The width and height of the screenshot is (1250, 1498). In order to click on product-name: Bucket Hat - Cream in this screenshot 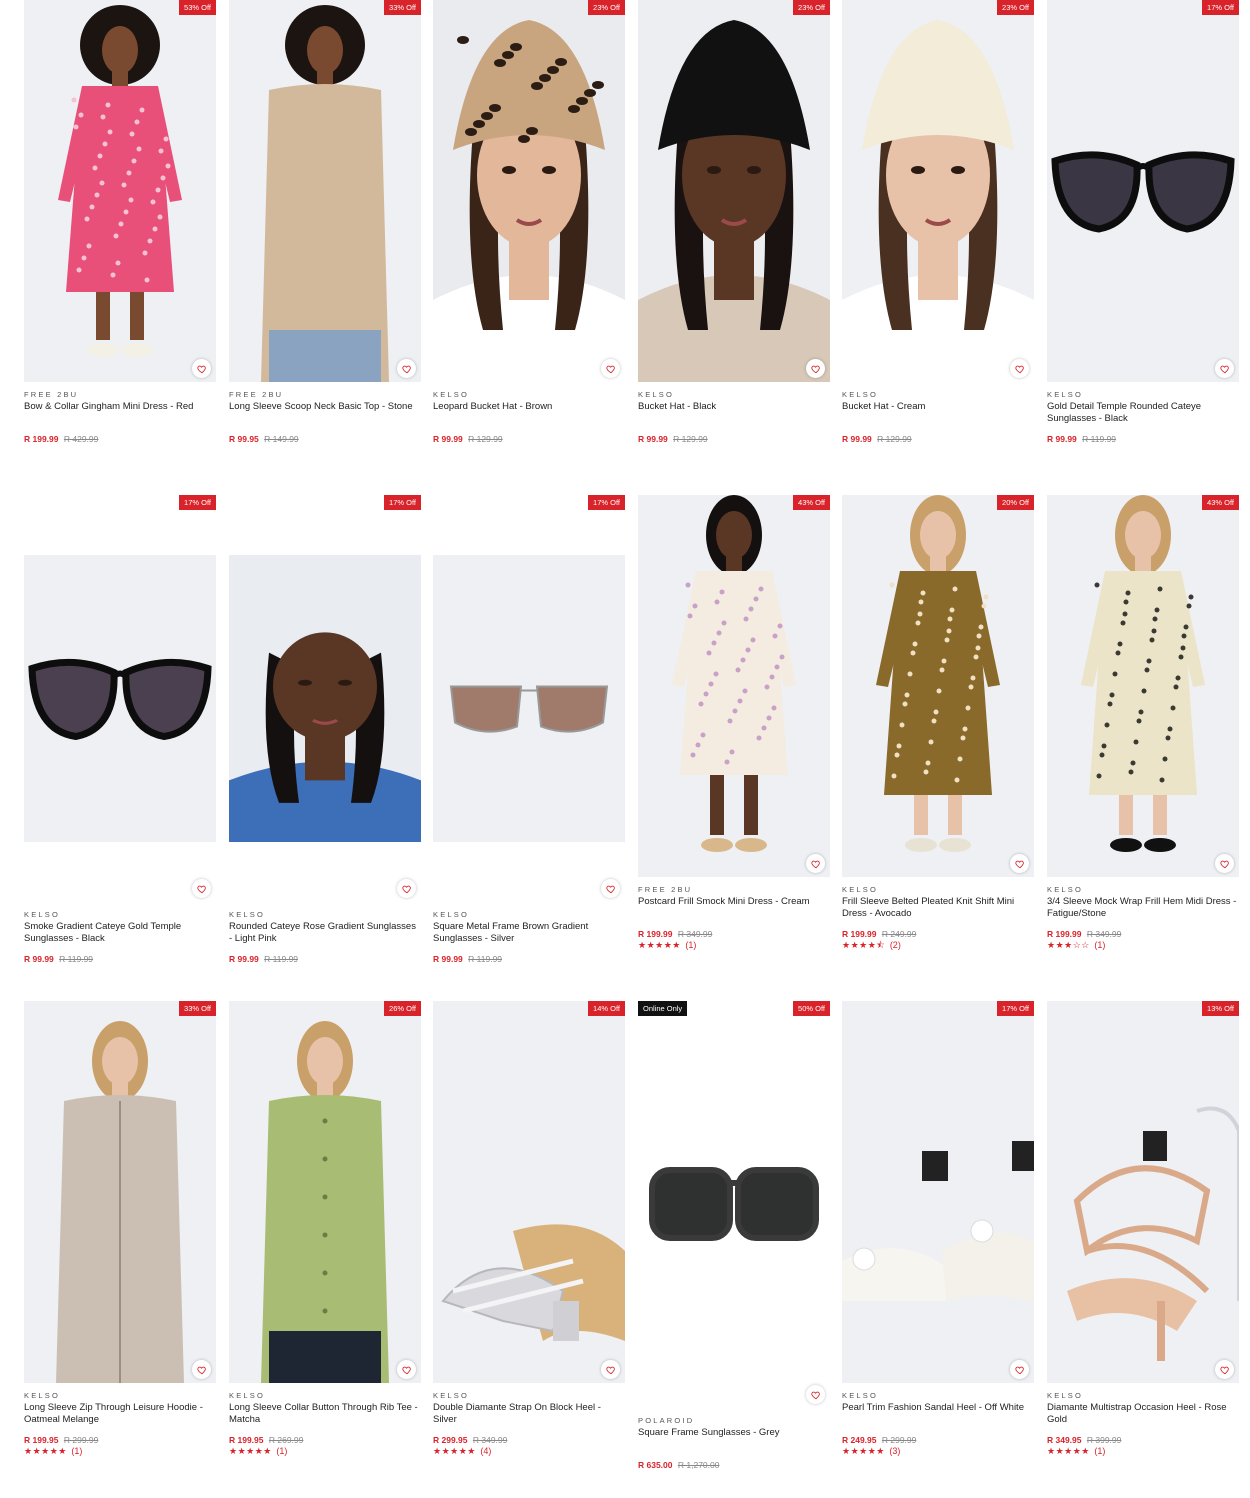, I will do `click(938, 413)`.